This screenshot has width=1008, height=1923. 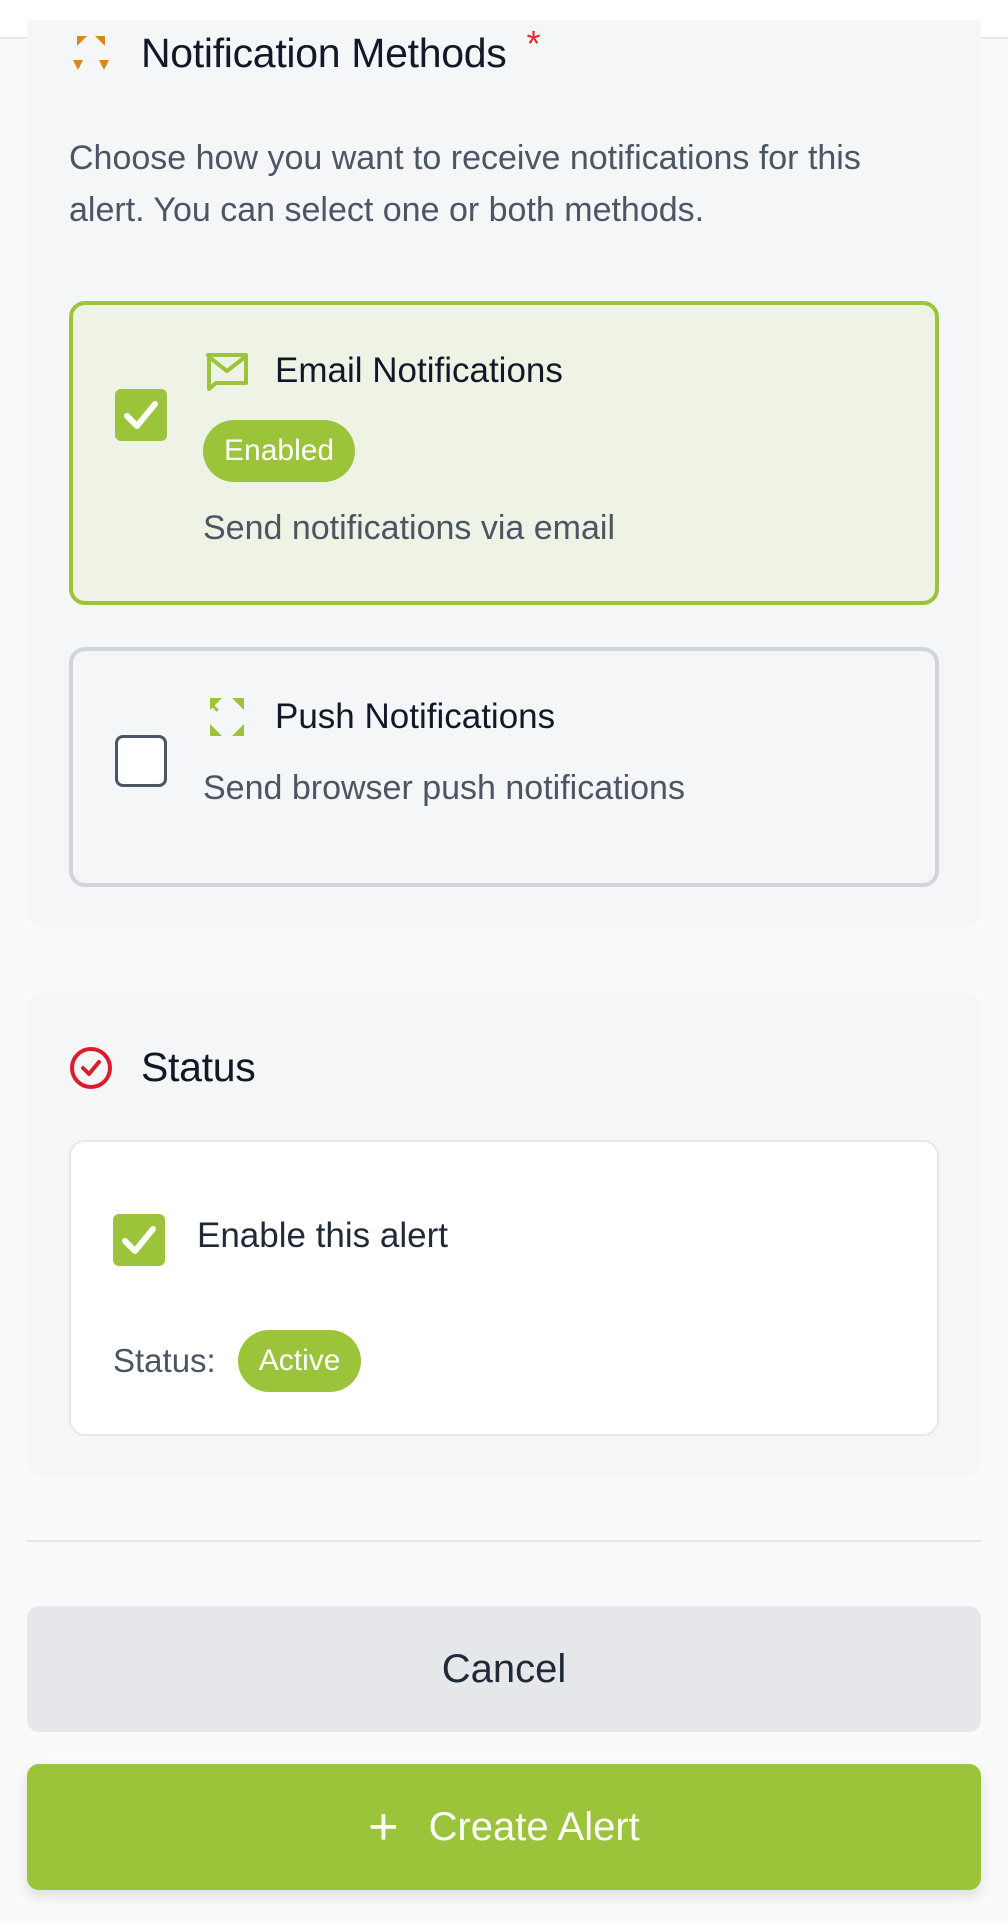 I want to click on required-marker: *, so click(x=533, y=43).